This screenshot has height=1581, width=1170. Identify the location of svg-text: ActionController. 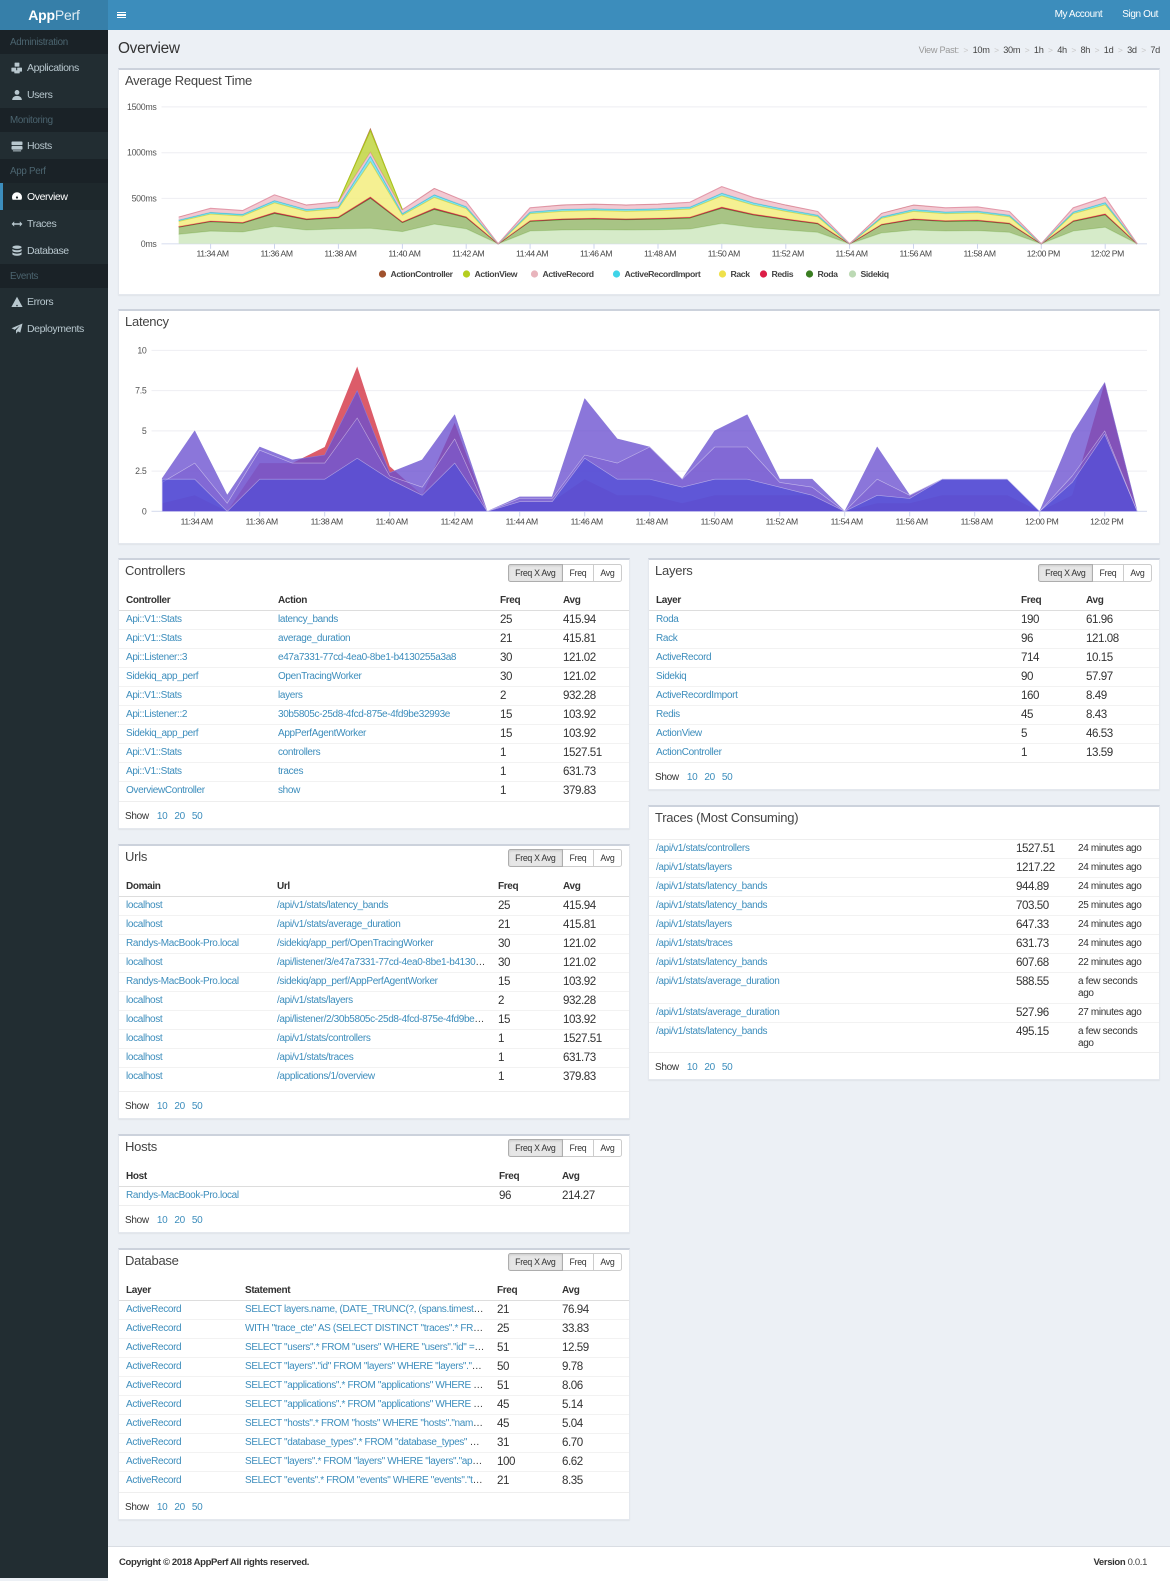
(422, 274).